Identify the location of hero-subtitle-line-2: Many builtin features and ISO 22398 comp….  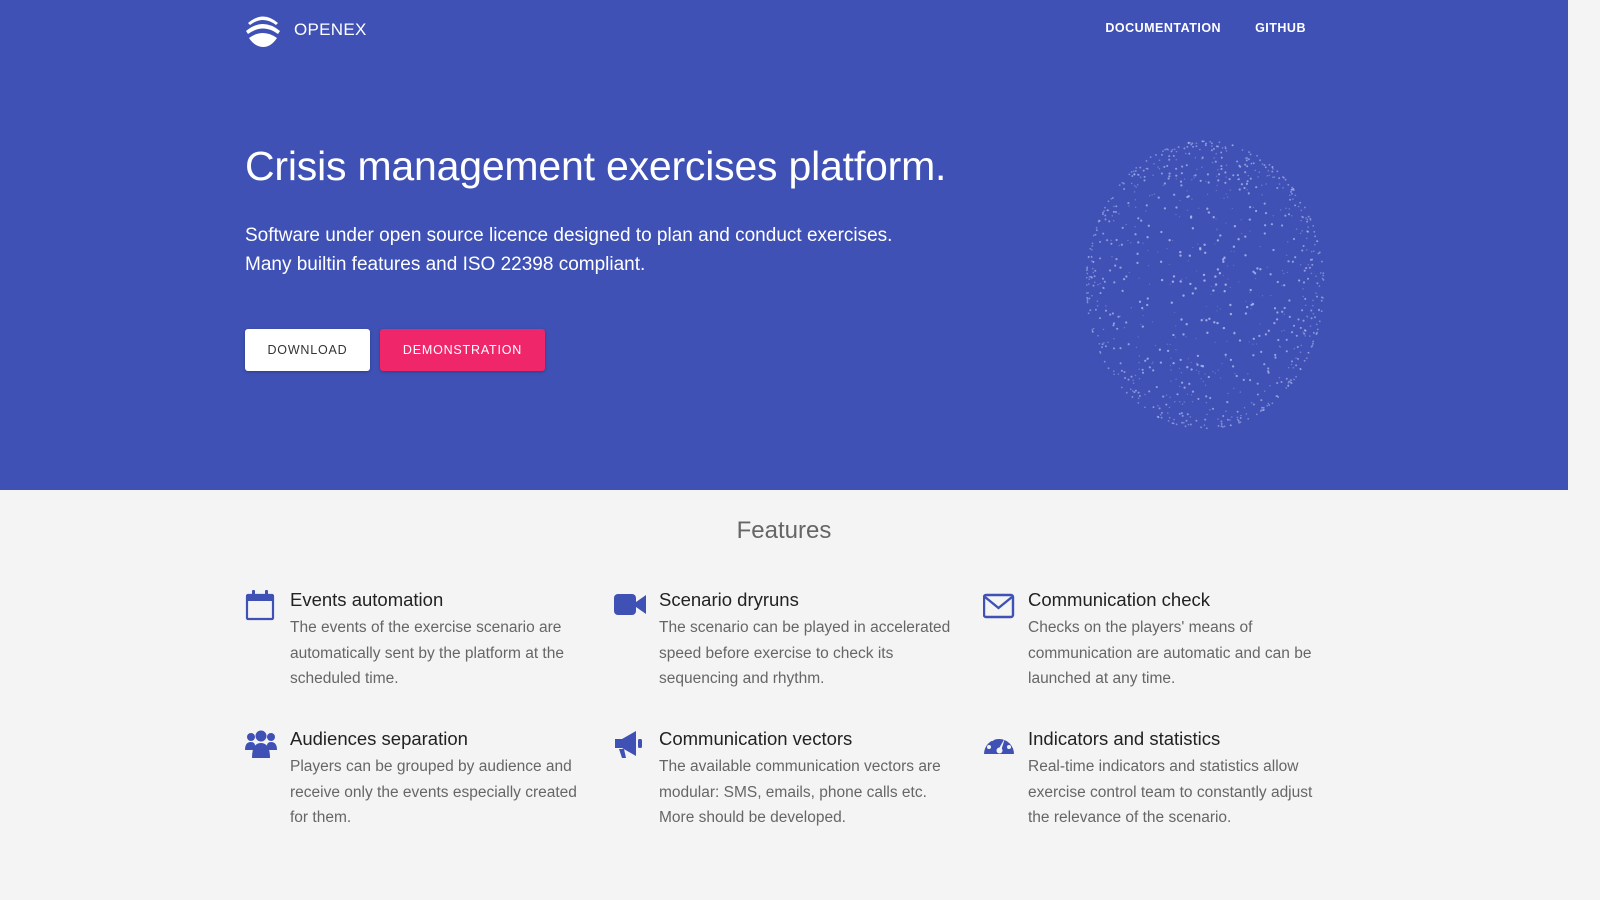
(445, 264).